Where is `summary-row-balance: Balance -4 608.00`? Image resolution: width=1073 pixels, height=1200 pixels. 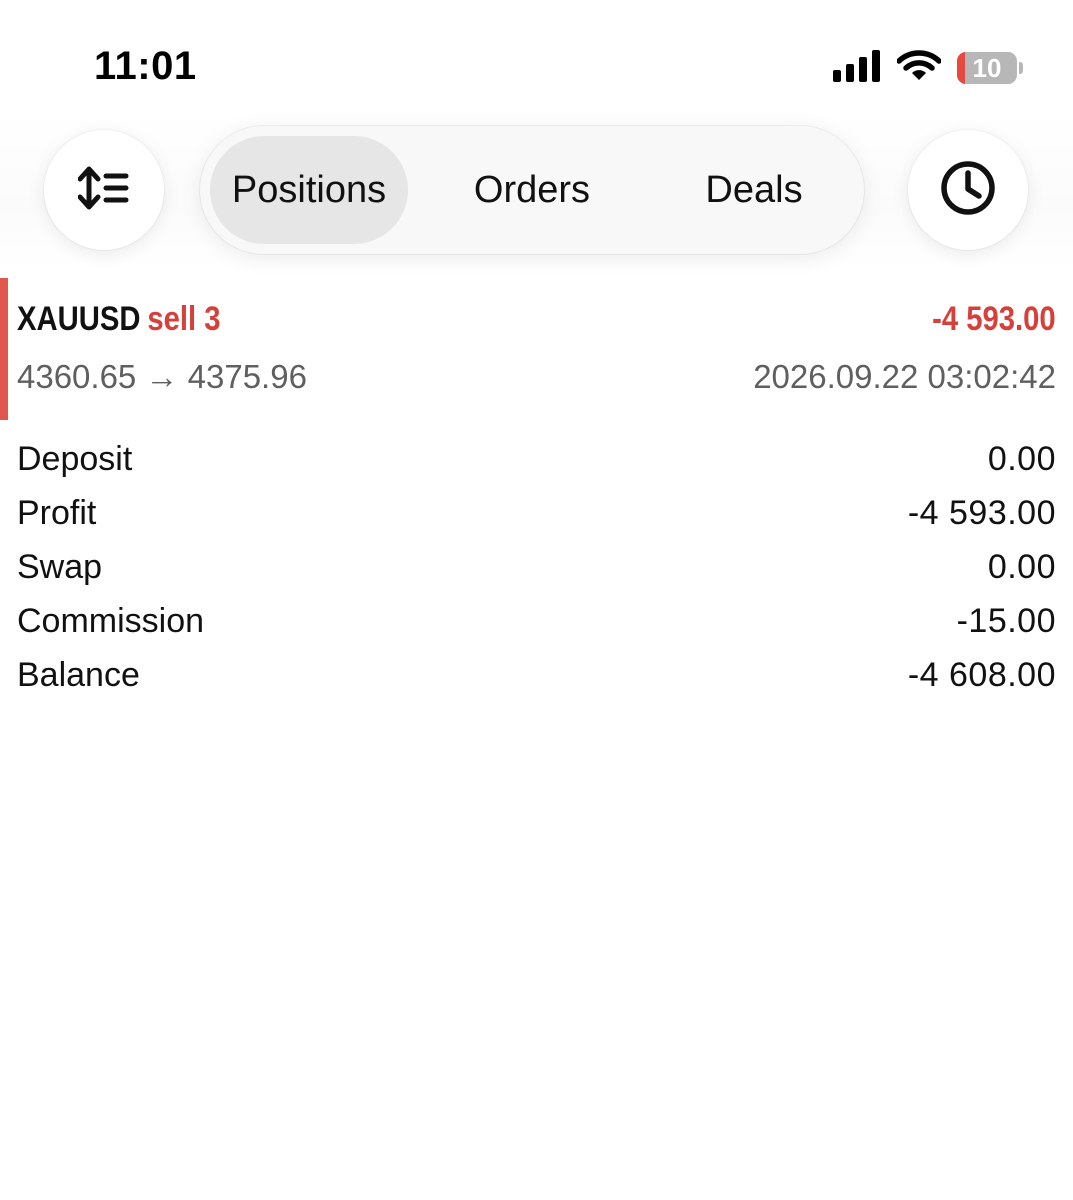
summary-row-balance: Balance -4 608.00 is located at coordinates (536, 677).